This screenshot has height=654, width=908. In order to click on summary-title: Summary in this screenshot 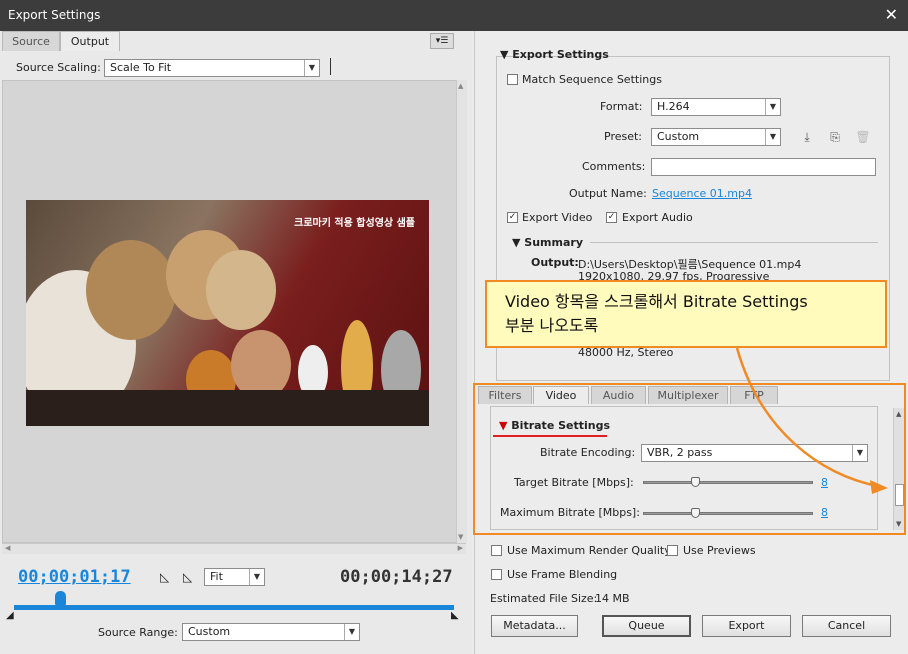, I will do `click(553, 242)`.